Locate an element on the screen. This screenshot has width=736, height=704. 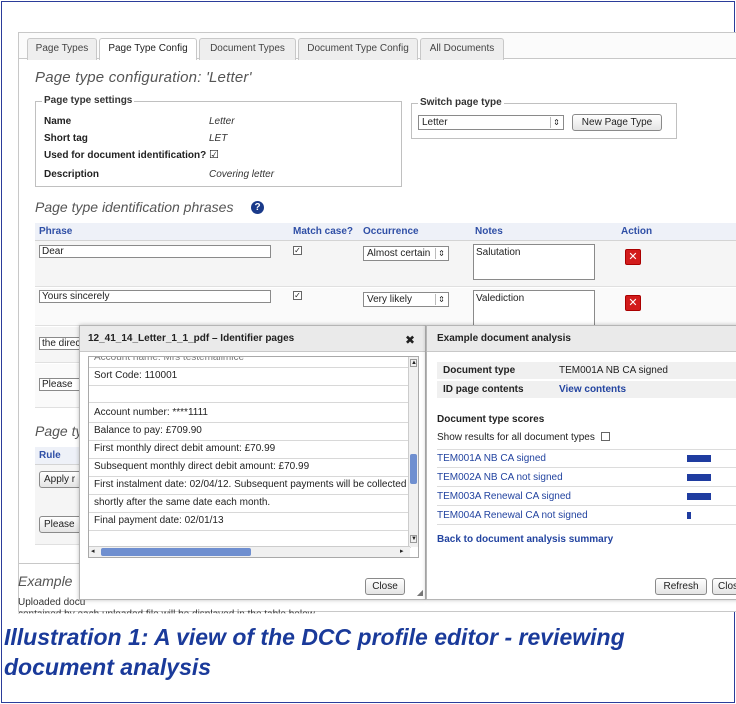
doc-type-label: Document type is located at coordinates (479, 370).